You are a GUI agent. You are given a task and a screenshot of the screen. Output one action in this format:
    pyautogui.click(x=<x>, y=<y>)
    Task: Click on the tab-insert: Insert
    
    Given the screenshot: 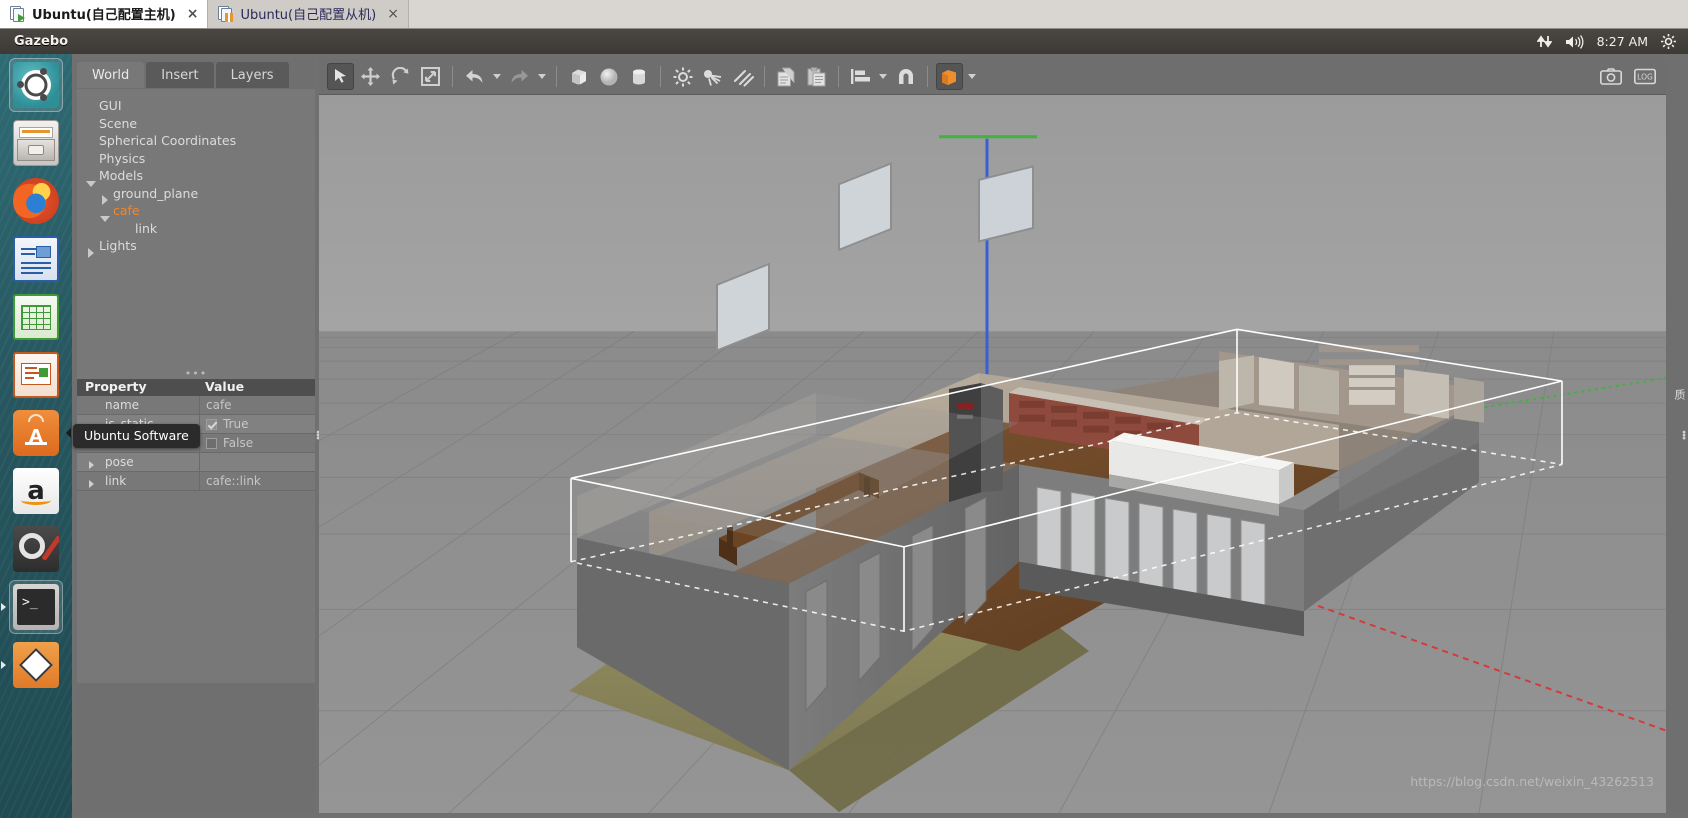 What is the action you would take?
    pyautogui.click(x=180, y=75)
    